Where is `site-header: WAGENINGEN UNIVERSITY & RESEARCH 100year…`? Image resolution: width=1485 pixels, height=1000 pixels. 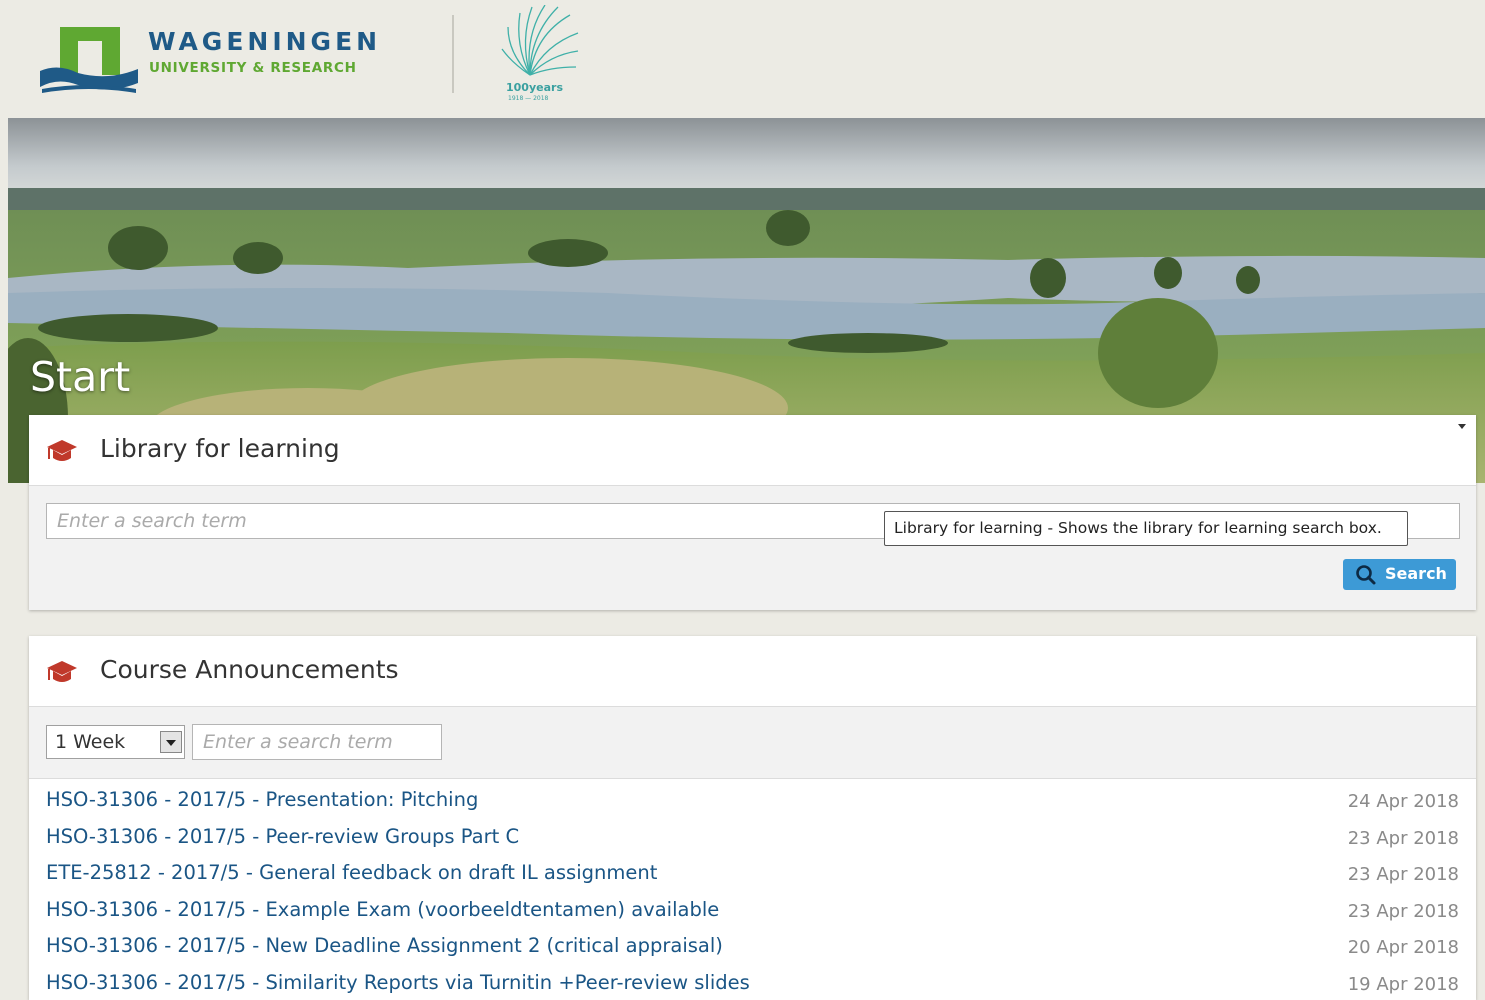
site-header: WAGENINGEN UNIVERSITY & RESEARCH 100year… is located at coordinates (746, 61).